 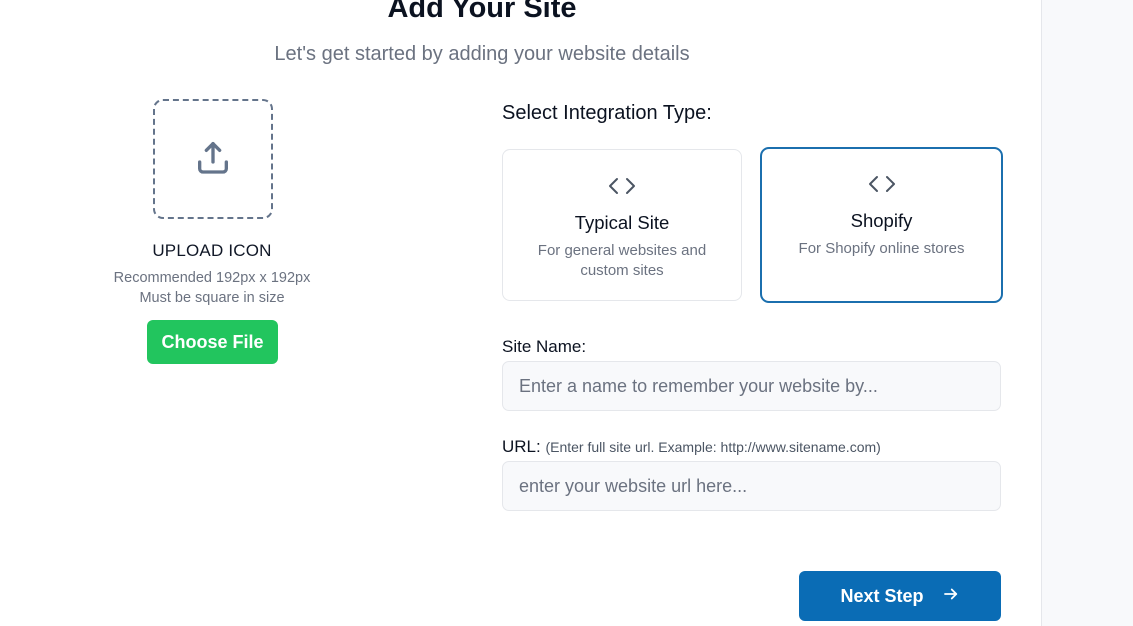 What do you see at coordinates (212, 298) in the screenshot?
I see `upload-hint-square: Must be square in size` at bounding box center [212, 298].